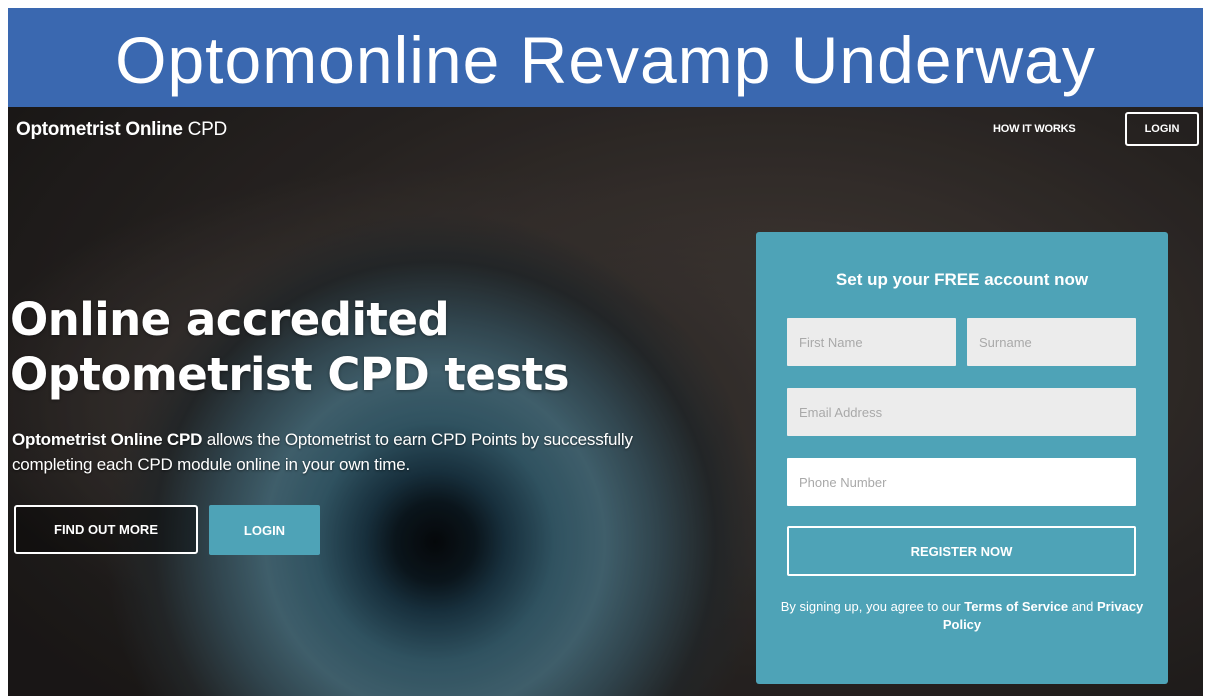 This screenshot has height=696, width=1207. Describe the element at coordinates (106, 529) in the screenshot. I see `find-out-more-button: FIND OUT MORE` at that location.